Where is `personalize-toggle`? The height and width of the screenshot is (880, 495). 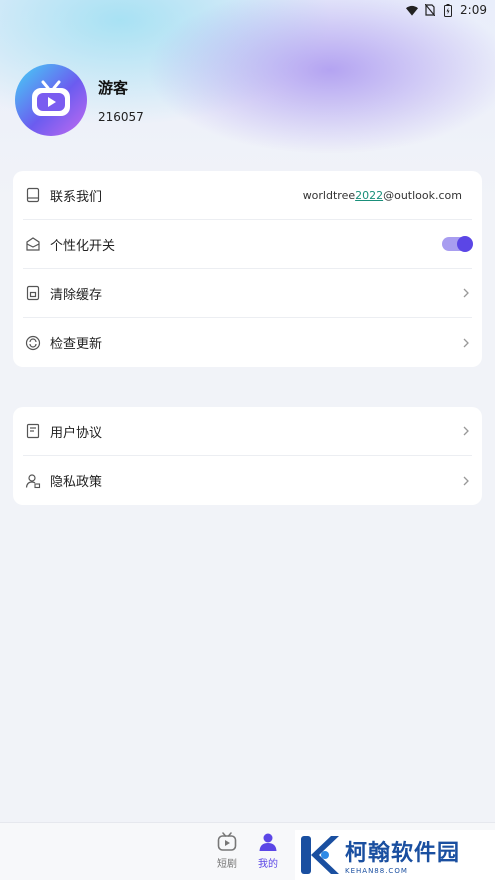
personalize-toggle is located at coordinates (457, 244).